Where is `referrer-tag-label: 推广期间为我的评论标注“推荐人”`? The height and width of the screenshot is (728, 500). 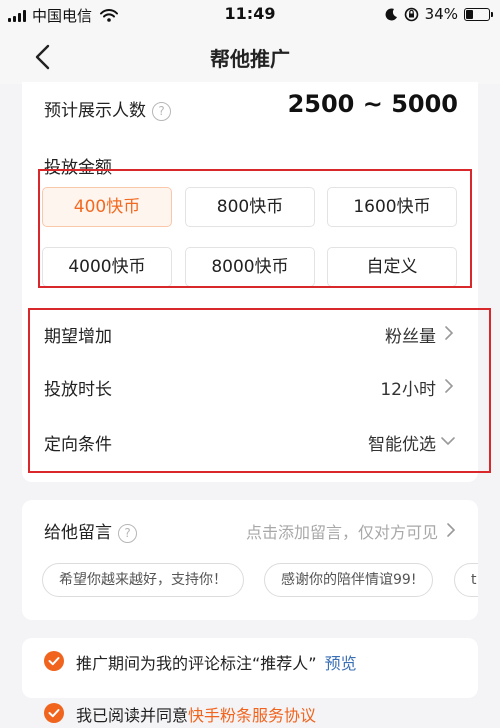 referrer-tag-label: 推广期间为我的评论标注“推荐人” is located at coordinates (196, 663).